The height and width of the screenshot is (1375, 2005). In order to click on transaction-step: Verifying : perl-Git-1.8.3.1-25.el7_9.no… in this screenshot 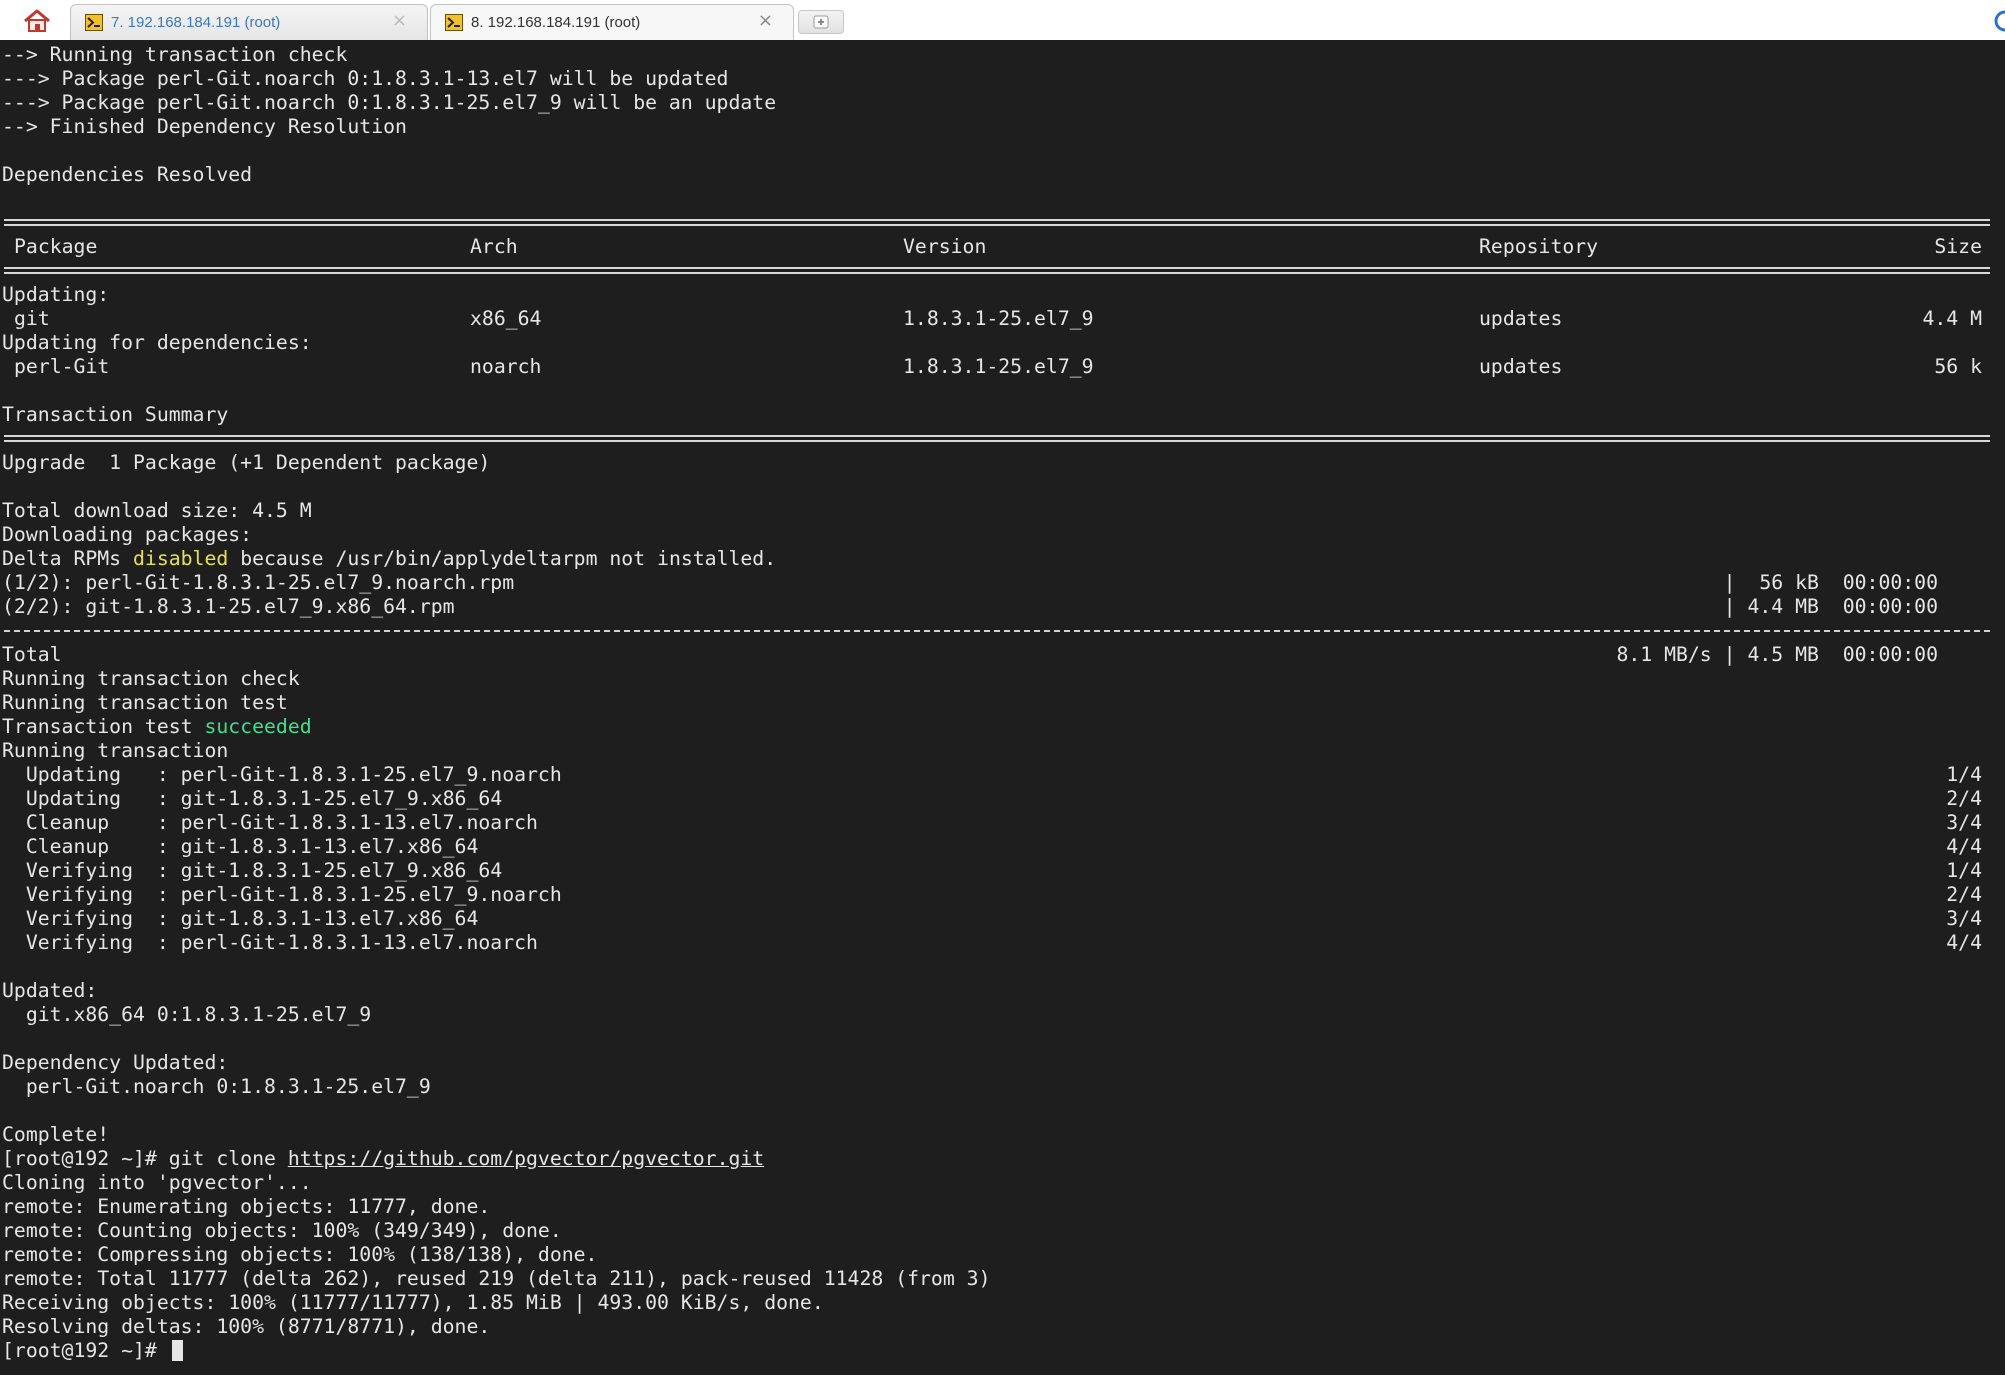, I will do `click(1001, 895)`.